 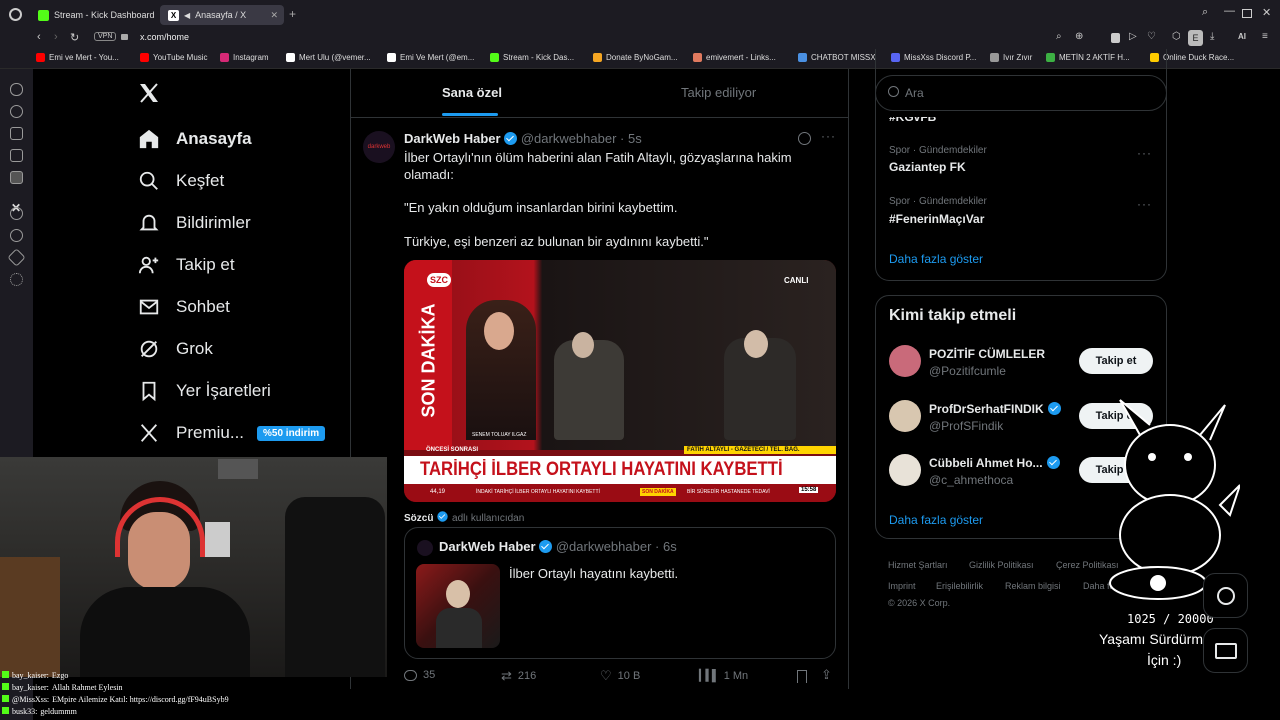 I want to click on clock-icon, so click(x=16, y=235).